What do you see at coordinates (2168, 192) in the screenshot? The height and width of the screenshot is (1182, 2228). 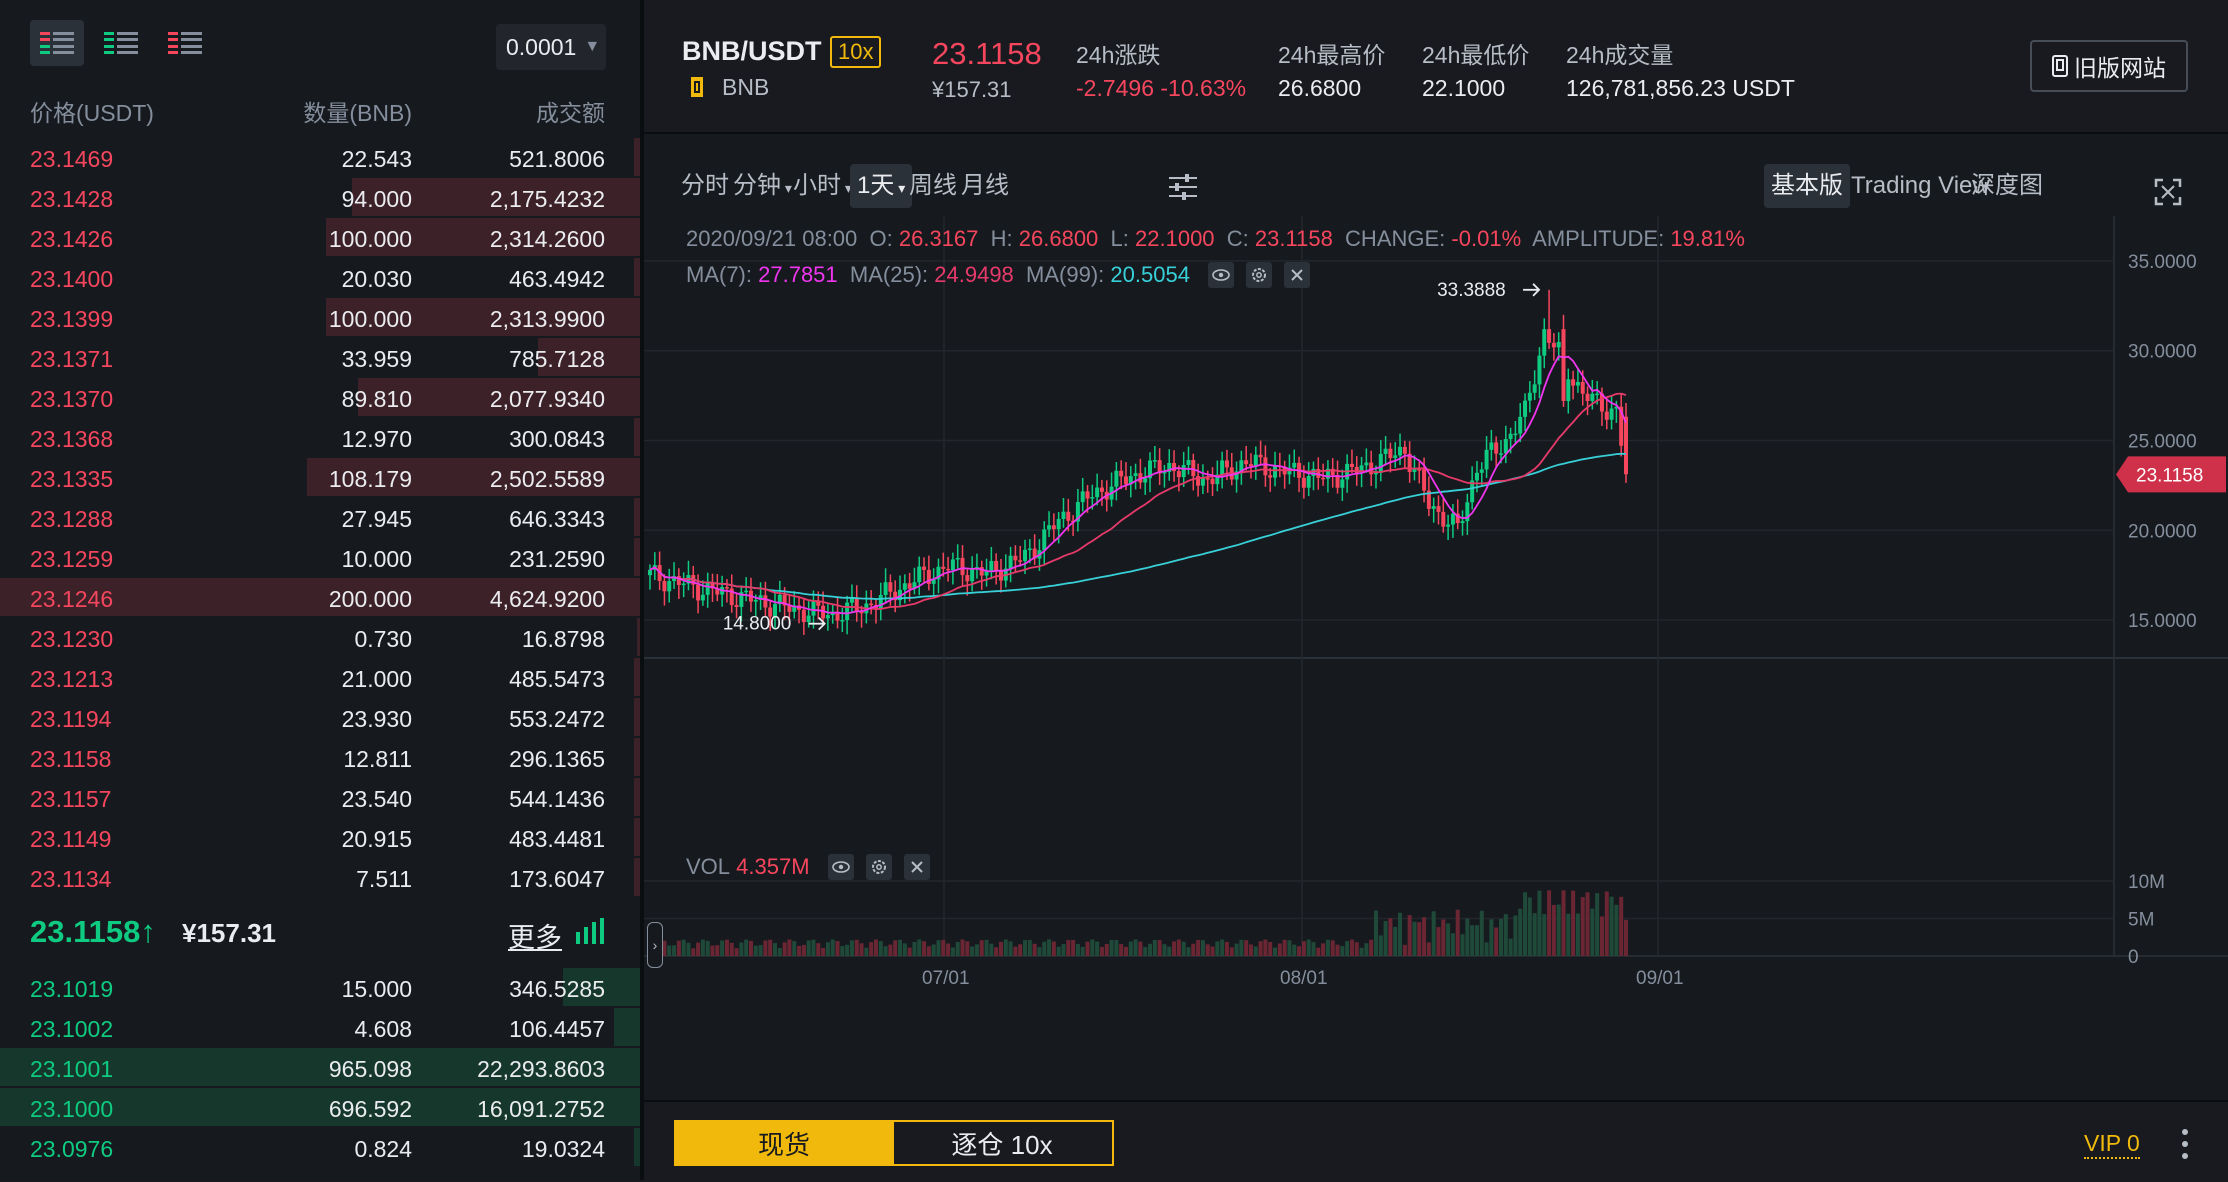 I see `fullscreen-icon` at bounding box center [2168, 192].